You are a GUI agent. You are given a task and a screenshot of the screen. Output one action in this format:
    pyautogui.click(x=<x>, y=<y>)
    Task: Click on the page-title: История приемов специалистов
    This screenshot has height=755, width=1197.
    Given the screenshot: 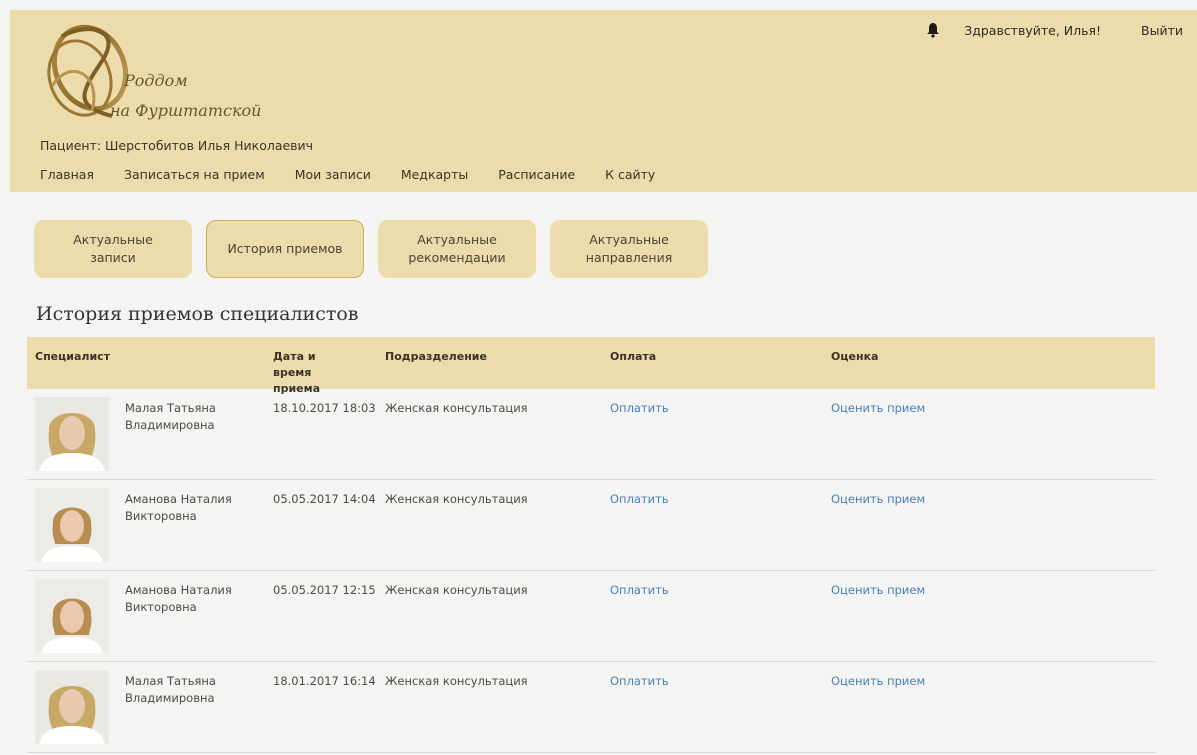 What is the action you would take?
    pyautogui.click(x=197, y=314)
    